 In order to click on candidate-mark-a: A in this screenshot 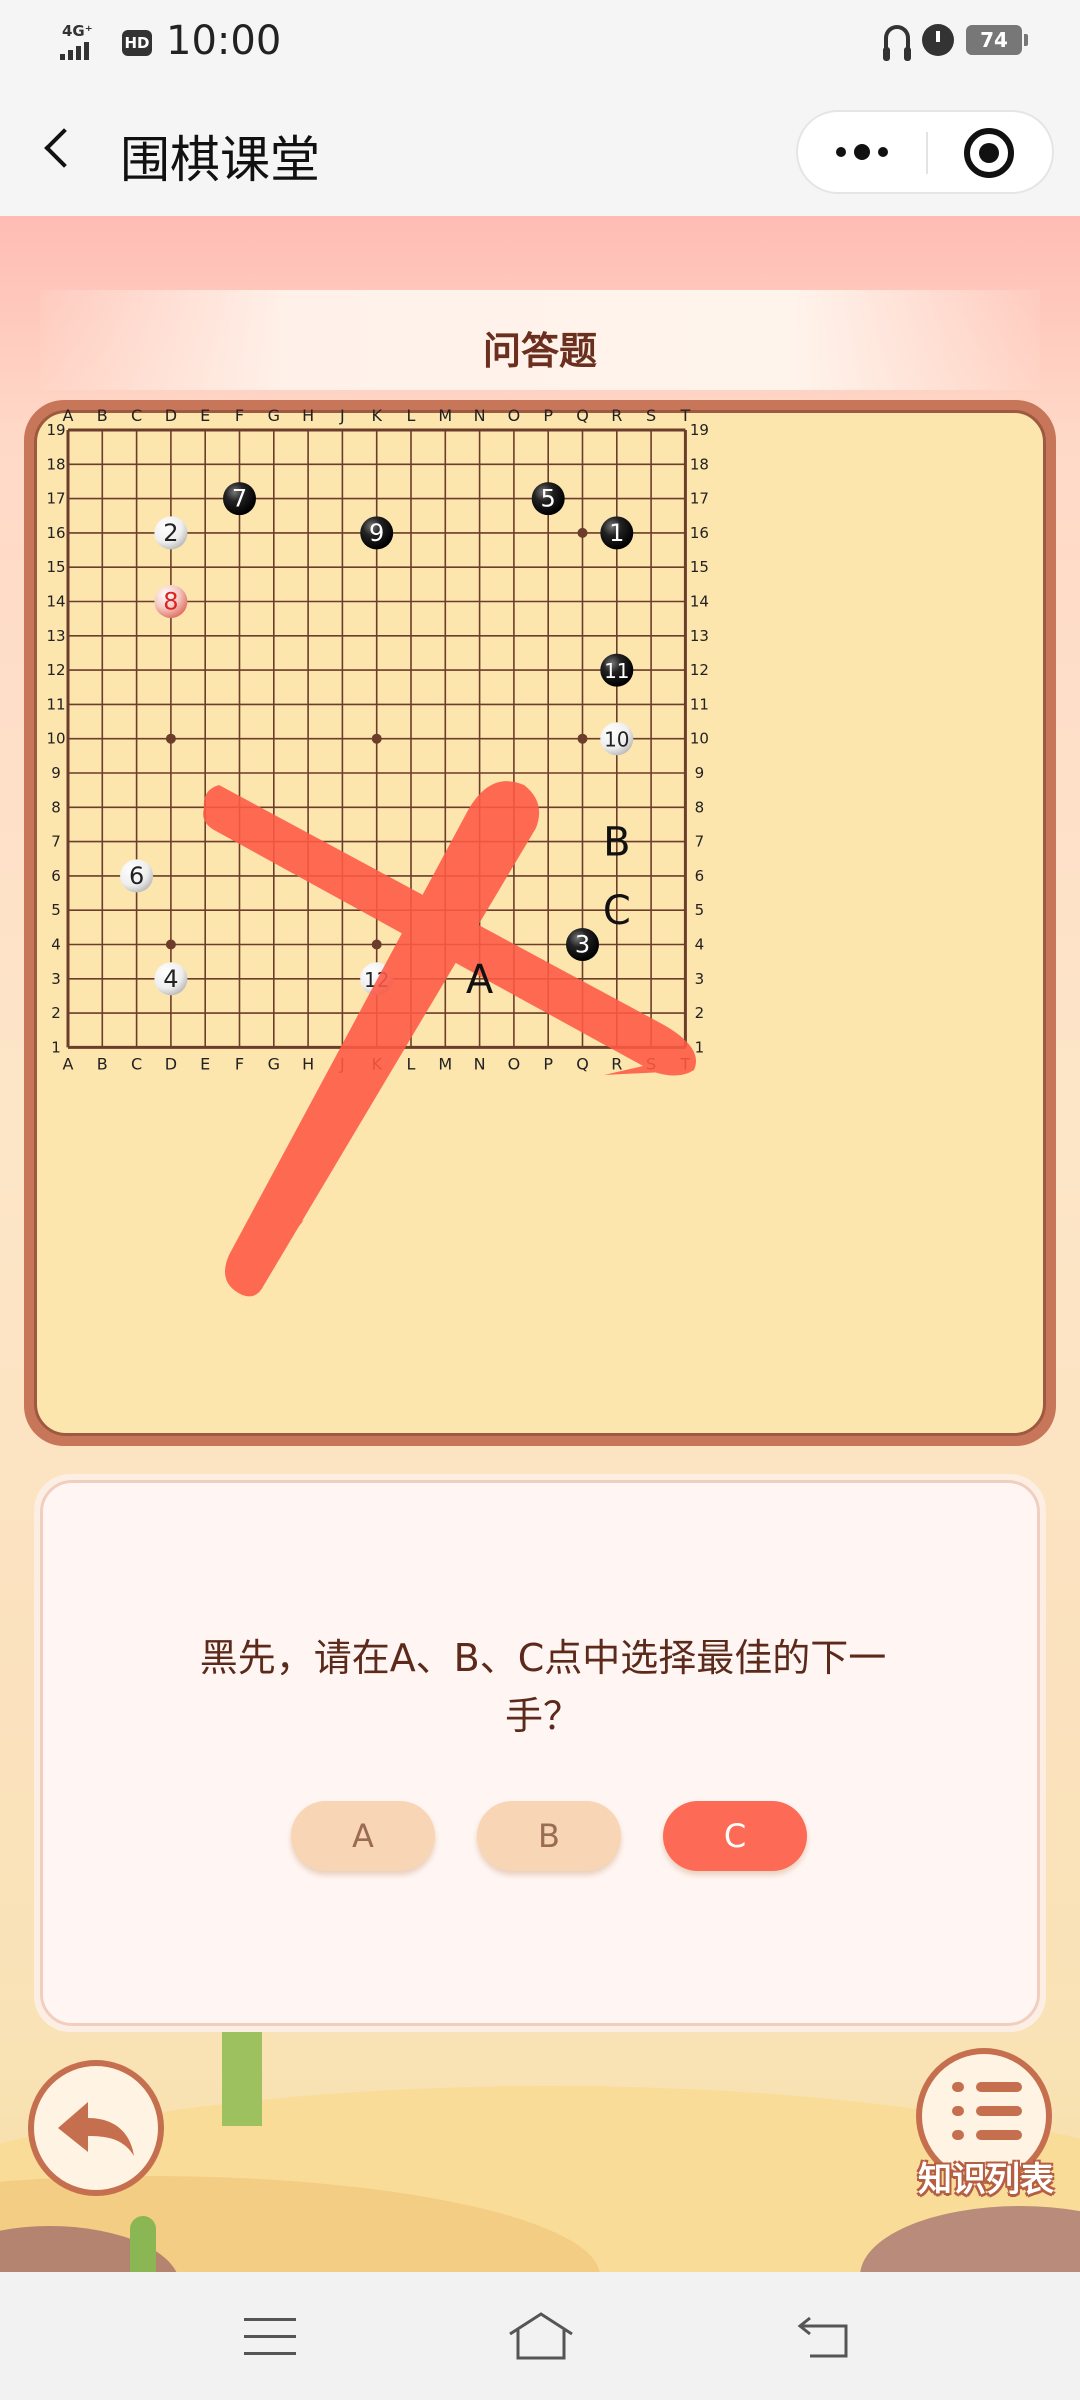, I will do `click(480, 980)`.